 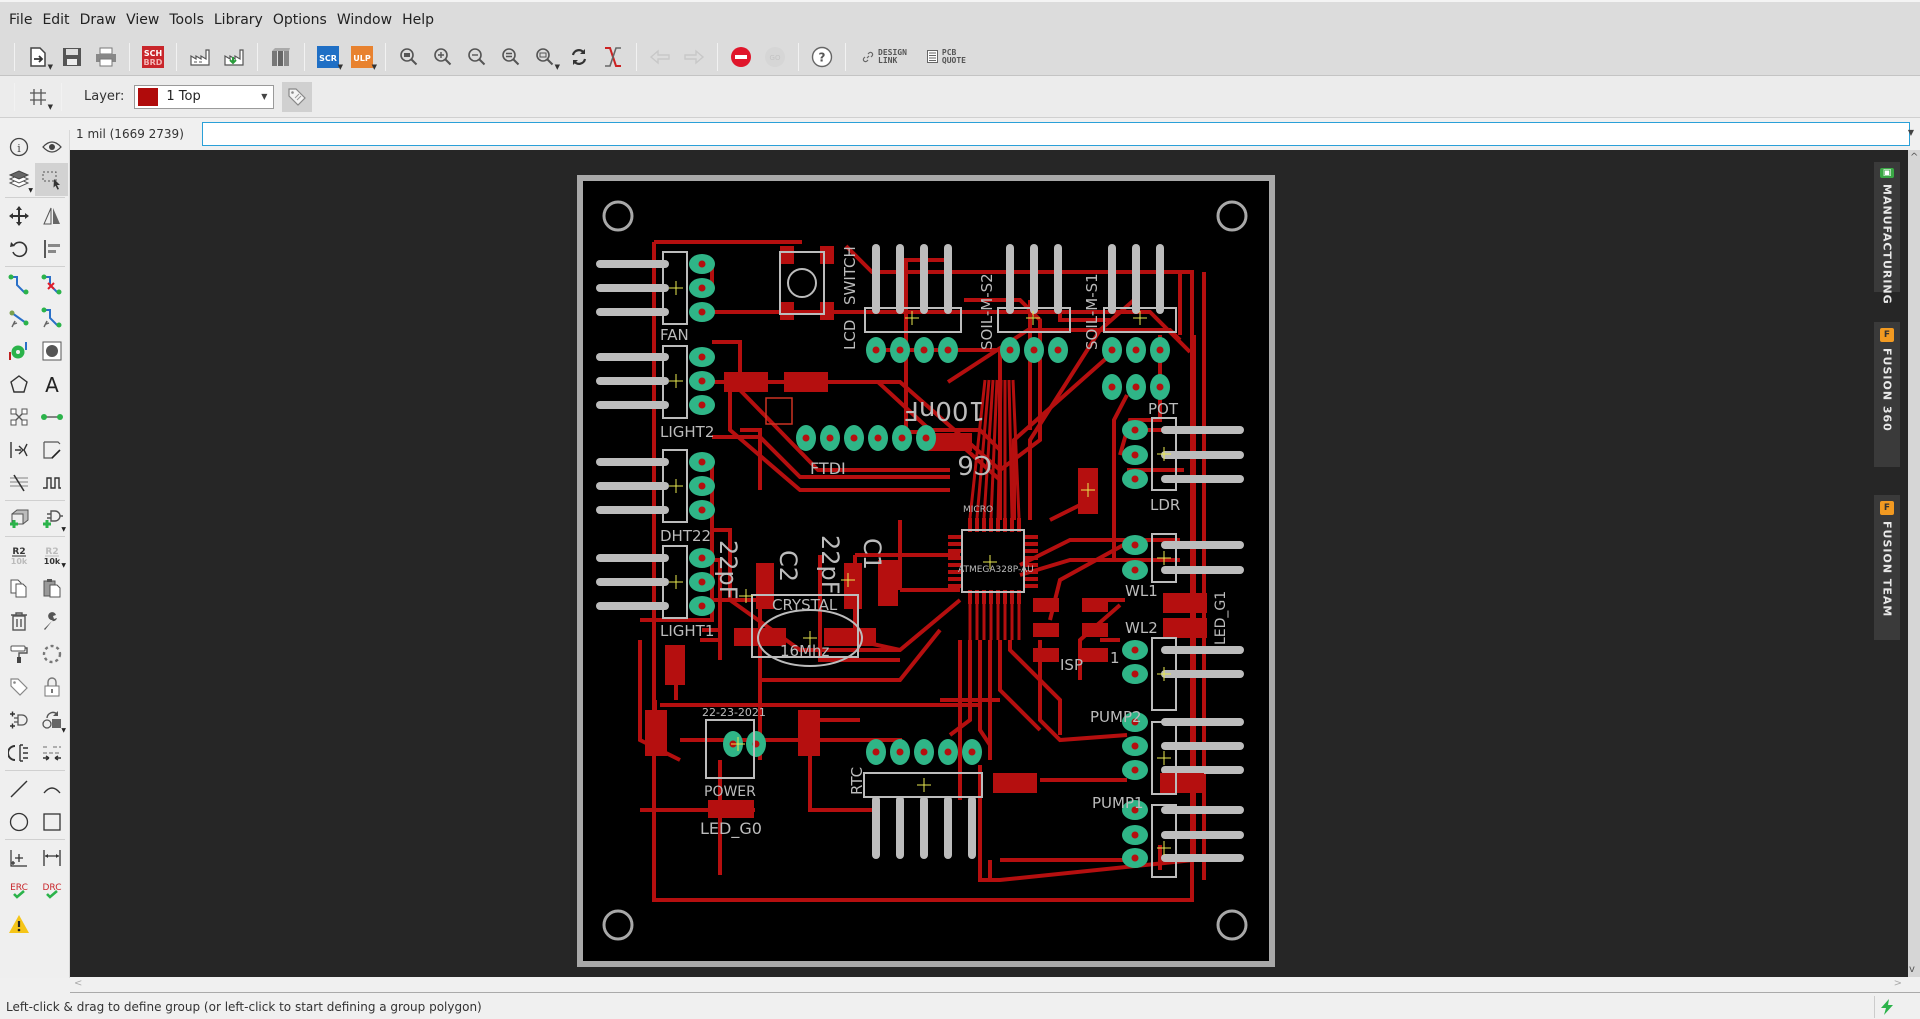 I want to click on move-tool, so click(x=18, y=215).